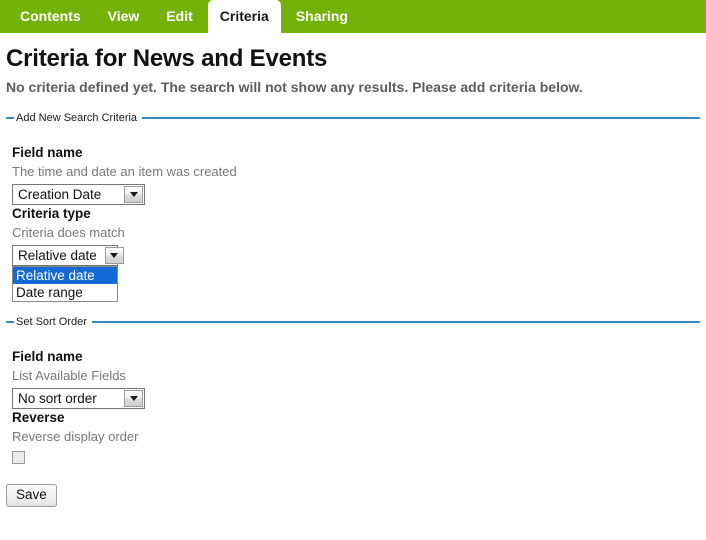 This screenshot has height=540, width=706. What do you see at coordinates (57, 398) in the screenshot?
I see `sort-field-name-value: No sort order` at bounding box center [57, 398].